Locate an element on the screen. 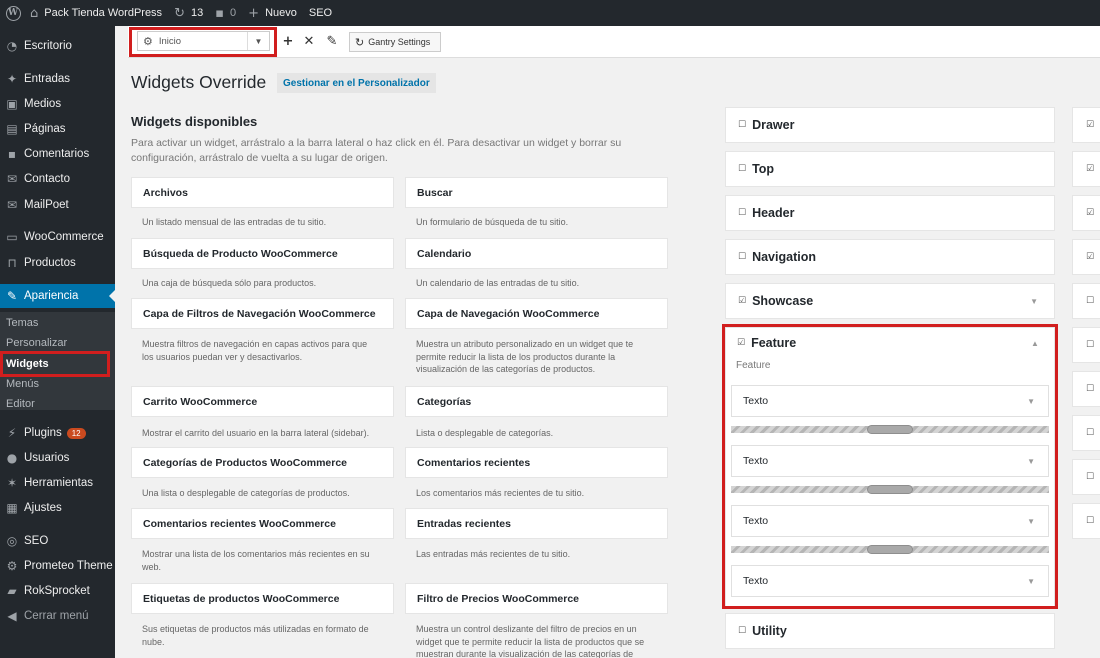 Image resolution: width=1100 pixels, height=658 pixels. submenu-menus: Menús is located at coordinates (22, 384).